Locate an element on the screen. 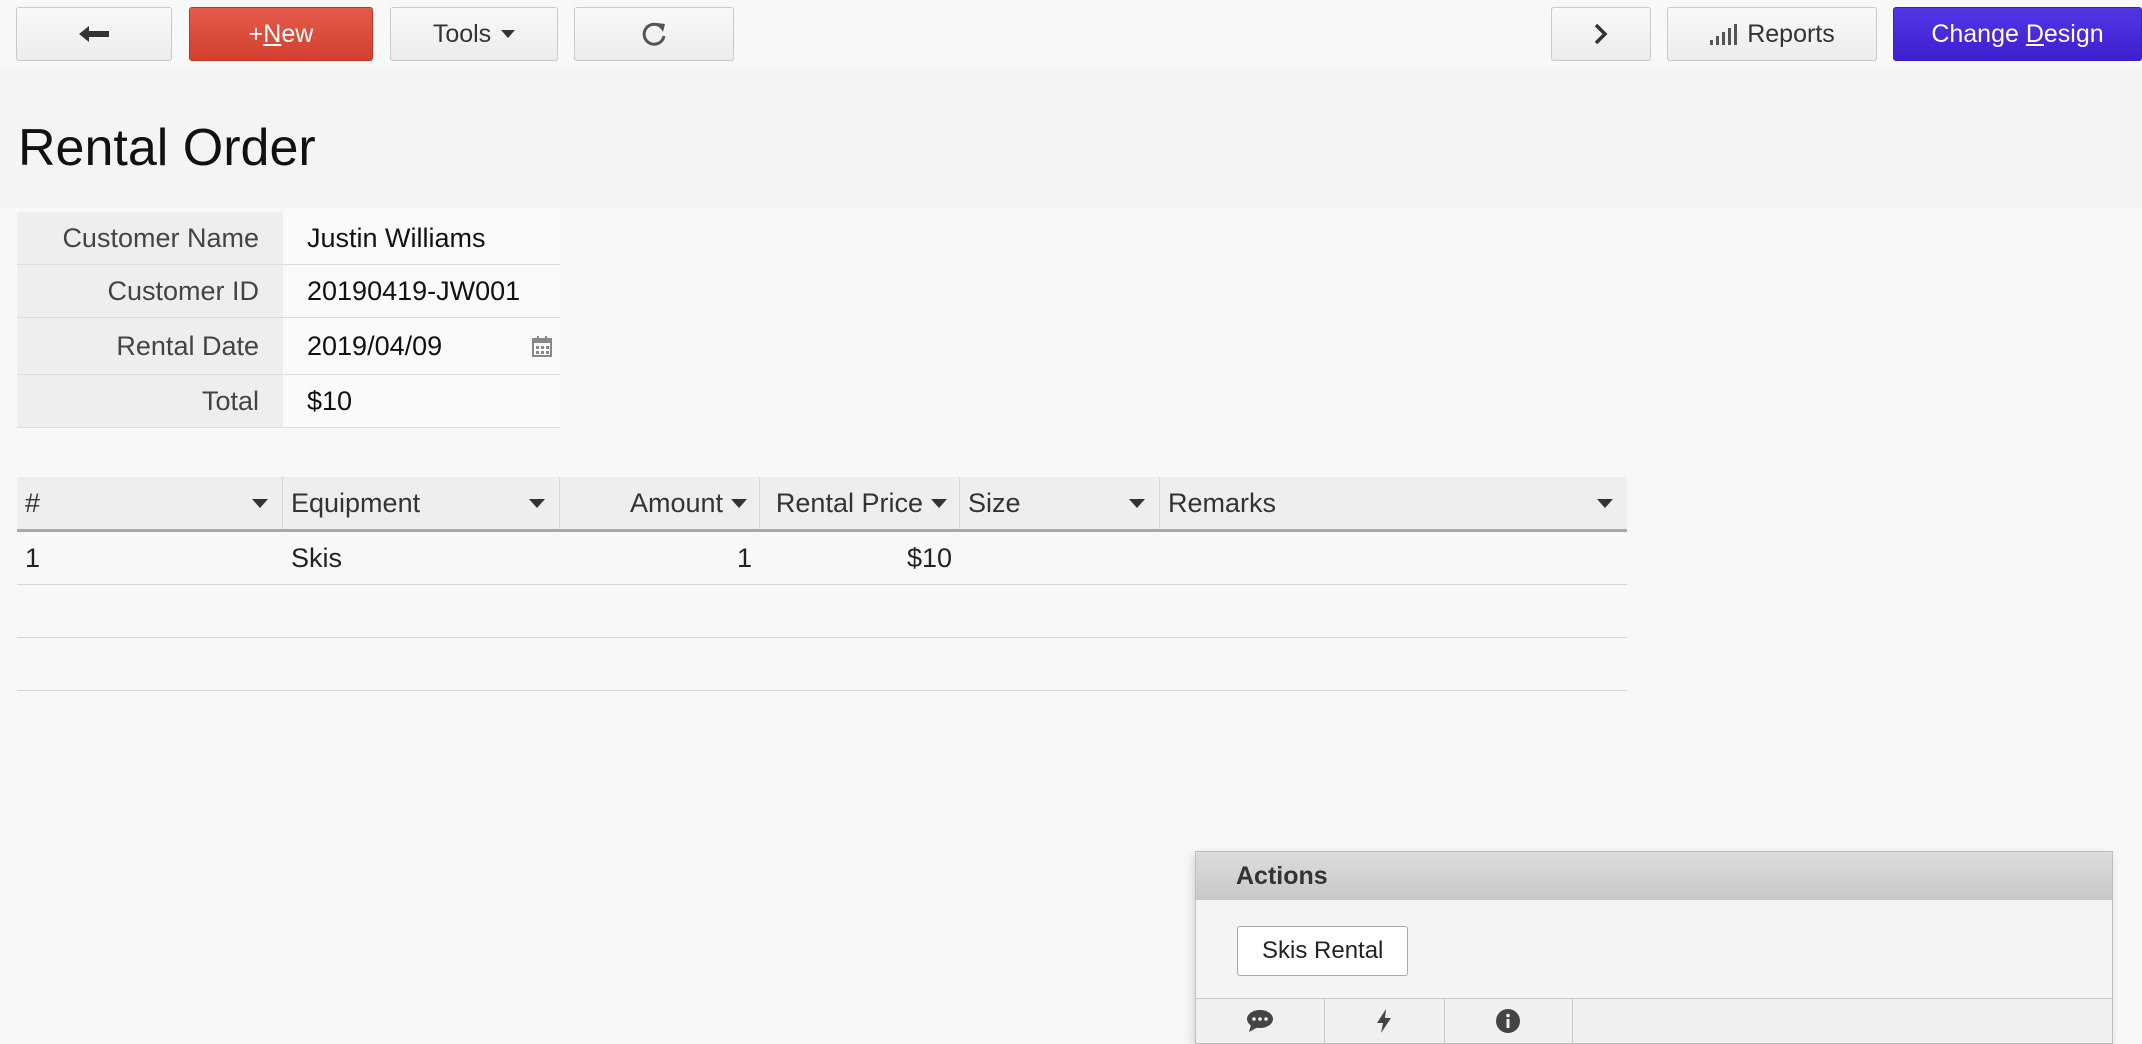 The image size is (2142, 1044). caret-down-icon is located at coordinates (508, 34).